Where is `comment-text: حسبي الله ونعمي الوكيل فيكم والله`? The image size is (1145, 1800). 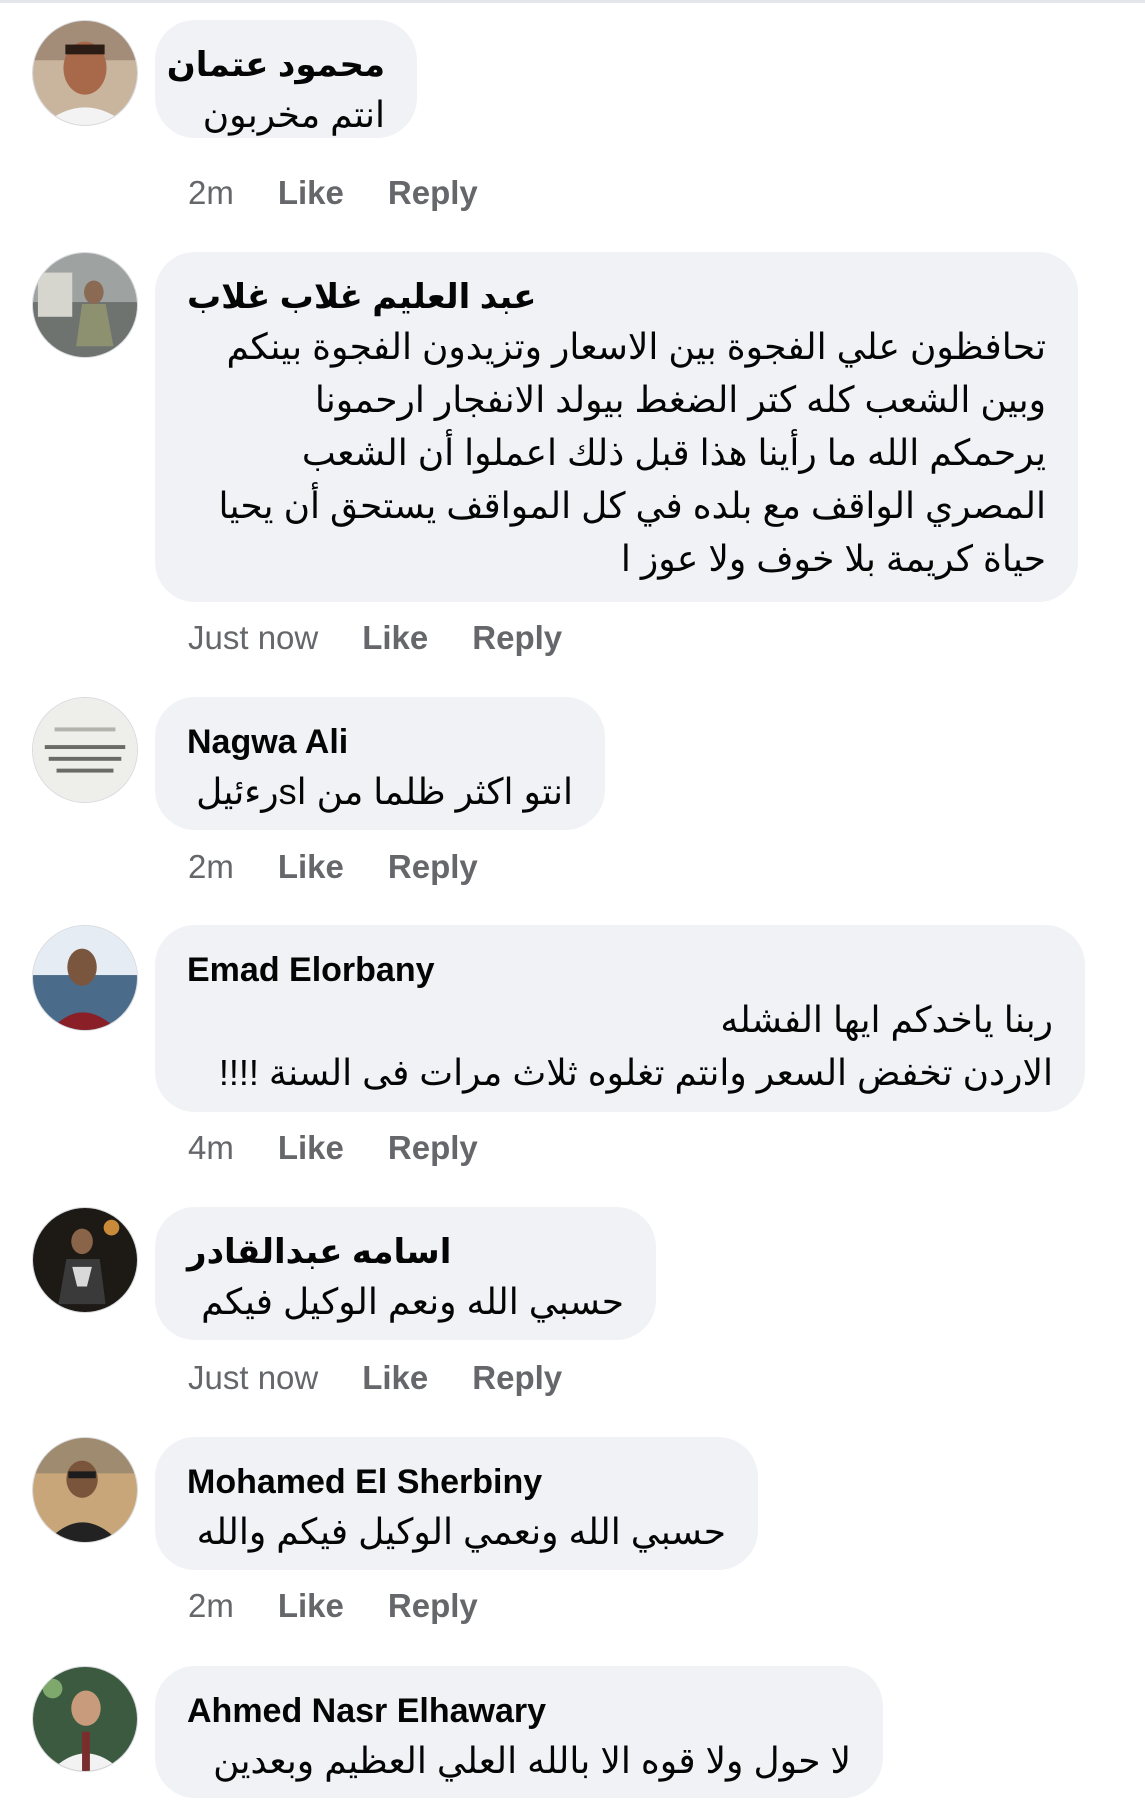 comment-text: حسبي الله ونعمي الوكيل فيكم والله is located at coordinates (461, 1531).